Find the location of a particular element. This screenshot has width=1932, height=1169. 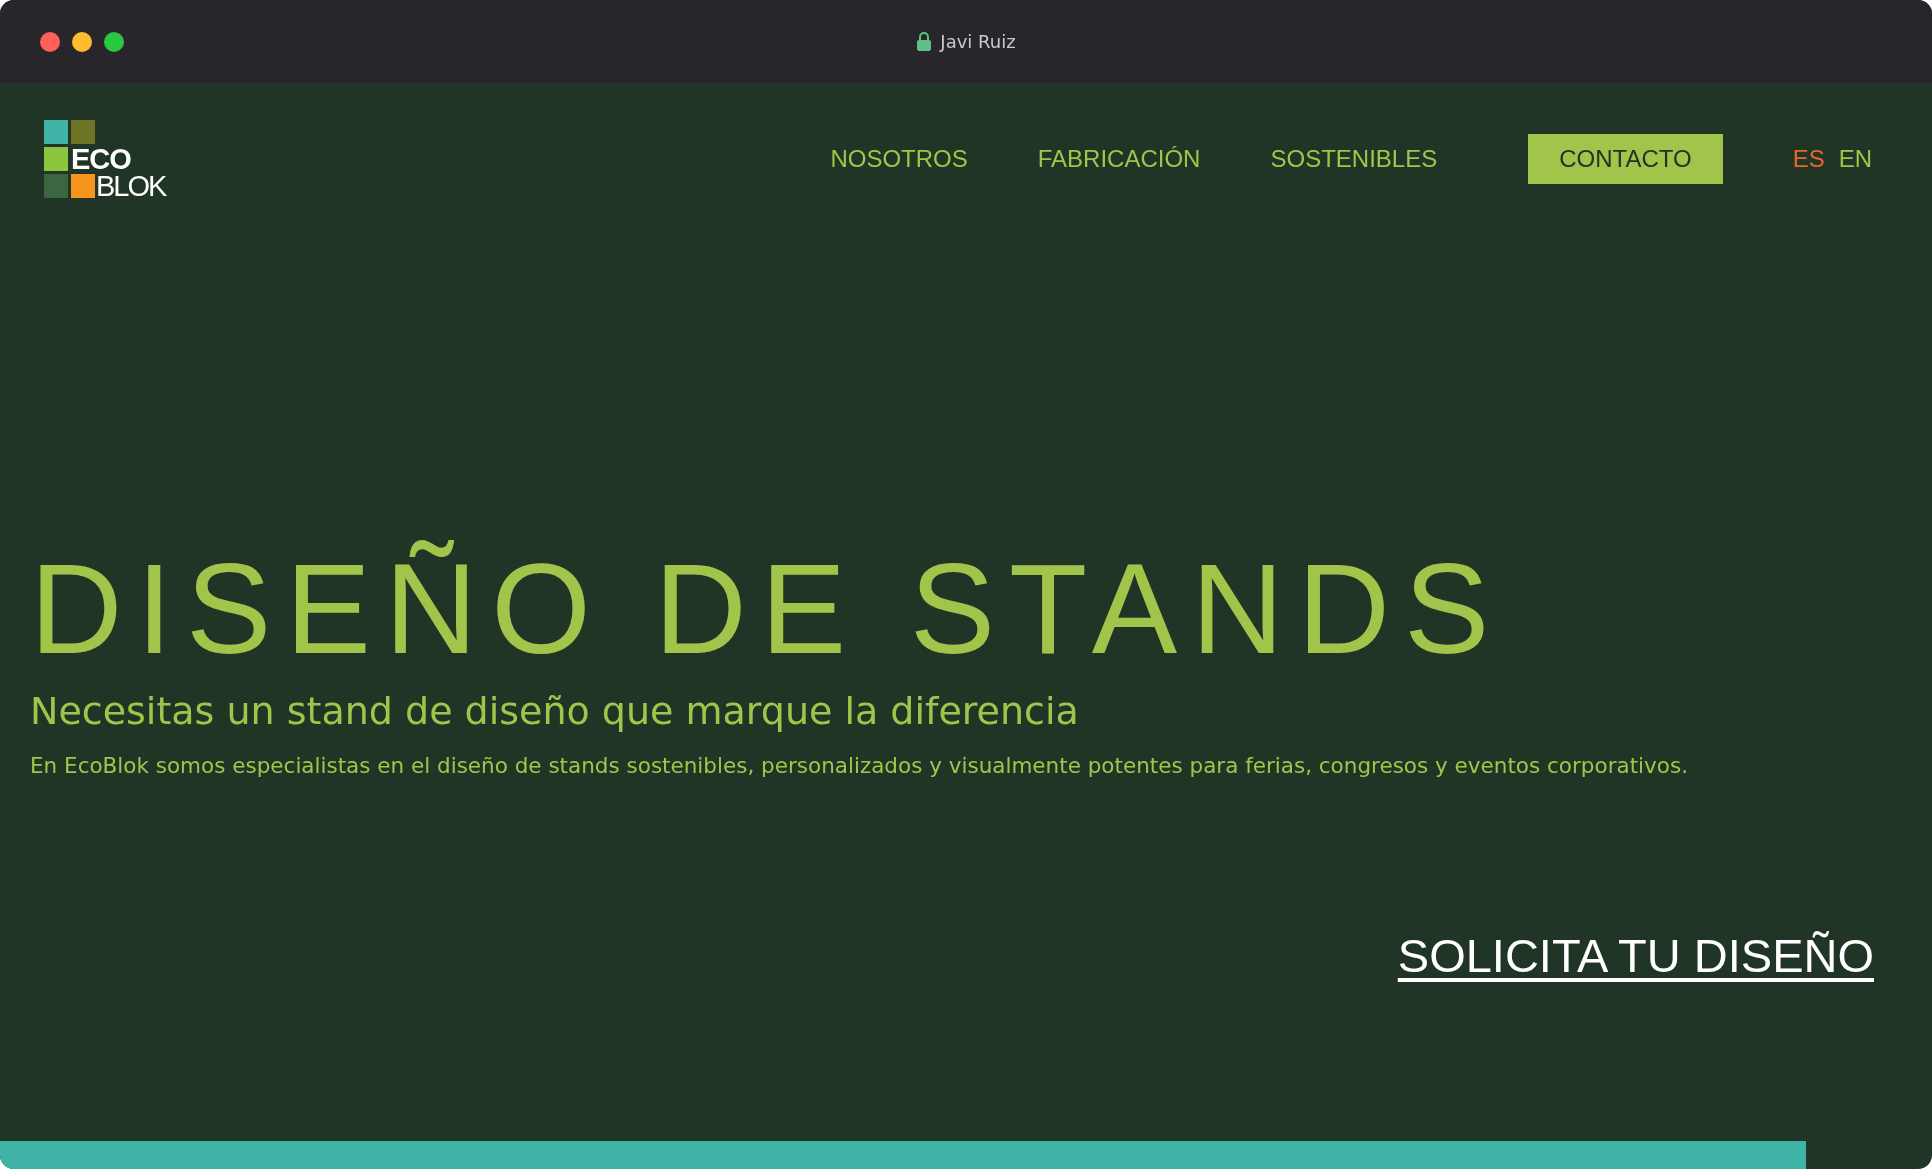

hero-title: DISEÑO DE STANDS is located at coordinates (767, 609).